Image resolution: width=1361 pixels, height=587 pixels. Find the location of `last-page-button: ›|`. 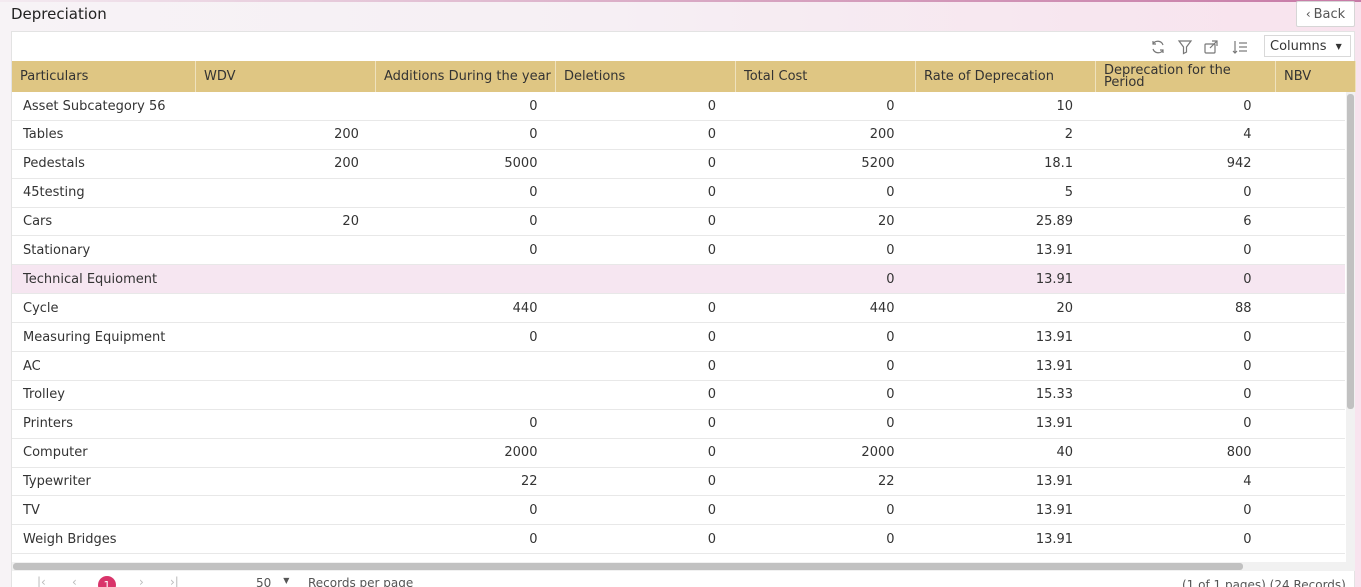

last-page-button: ›| is located at coordinates (174, 581).